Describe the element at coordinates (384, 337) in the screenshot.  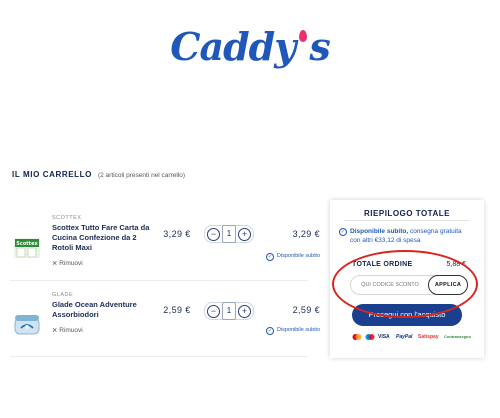
I see `visa-icon: VISA` at that location.